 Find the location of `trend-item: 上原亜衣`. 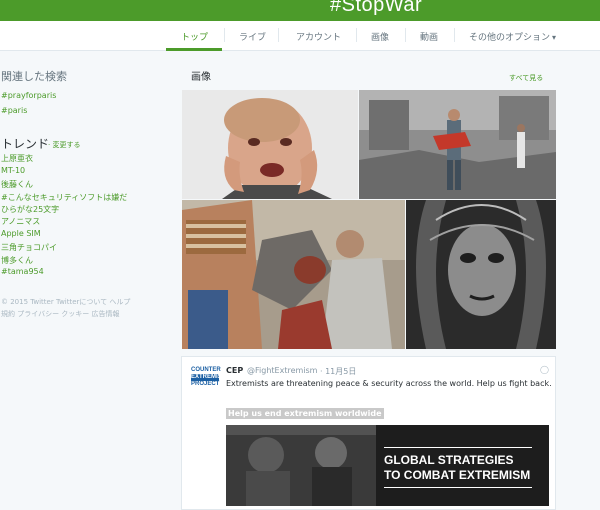

trend-item: 上原亜衣 is located at coordinates (17, 158).